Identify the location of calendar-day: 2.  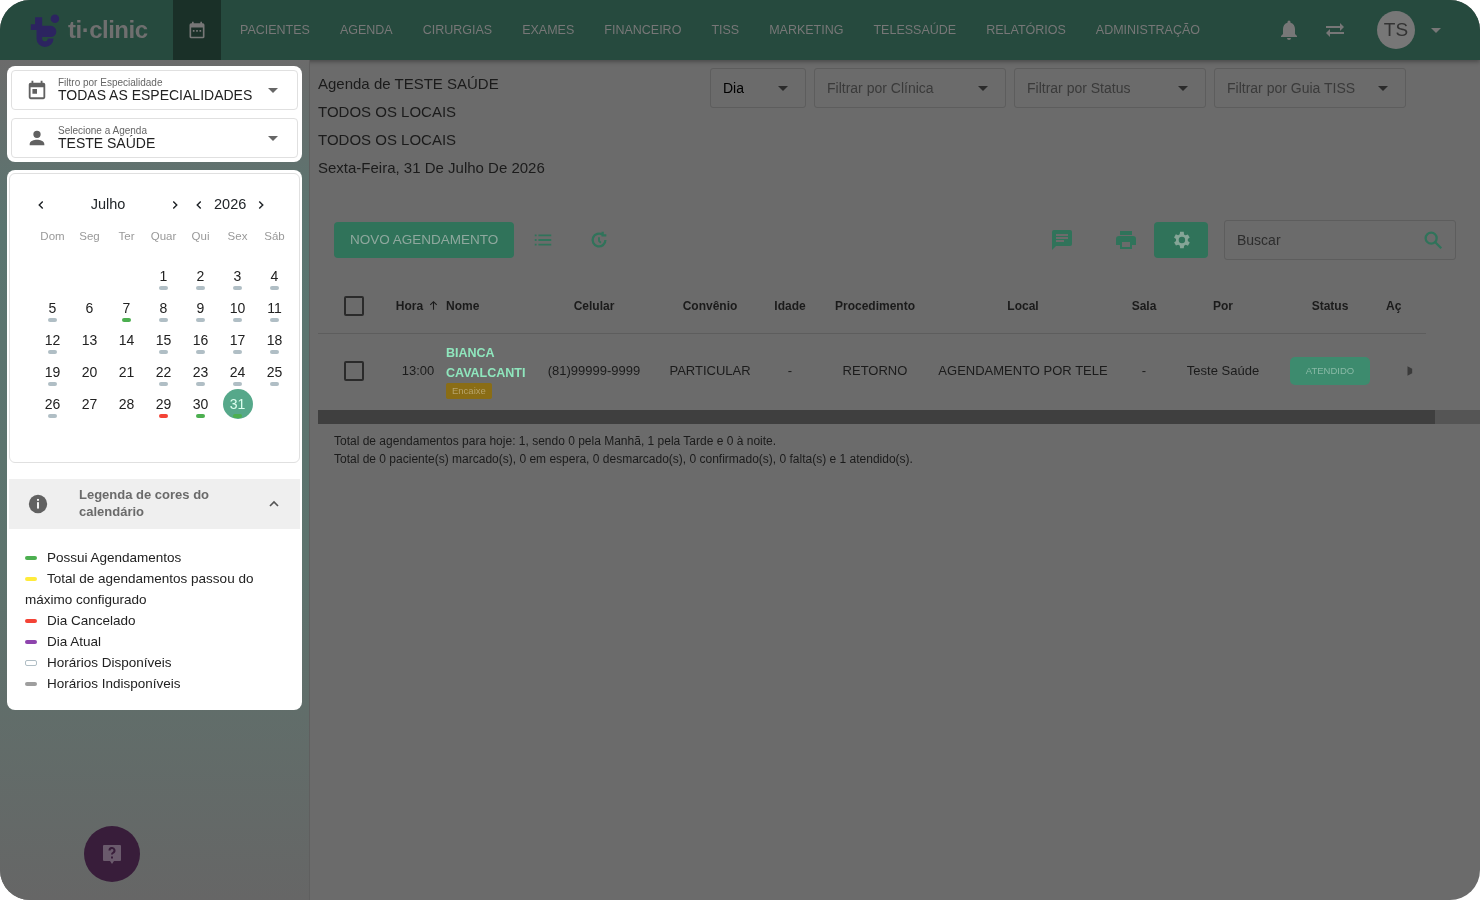
(200, 276).